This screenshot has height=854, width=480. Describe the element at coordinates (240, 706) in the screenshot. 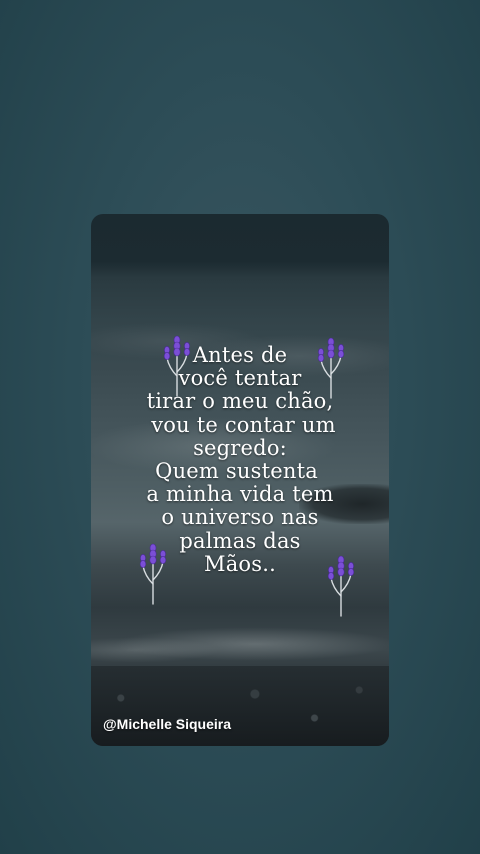

I see `pebble-shore` at that location.